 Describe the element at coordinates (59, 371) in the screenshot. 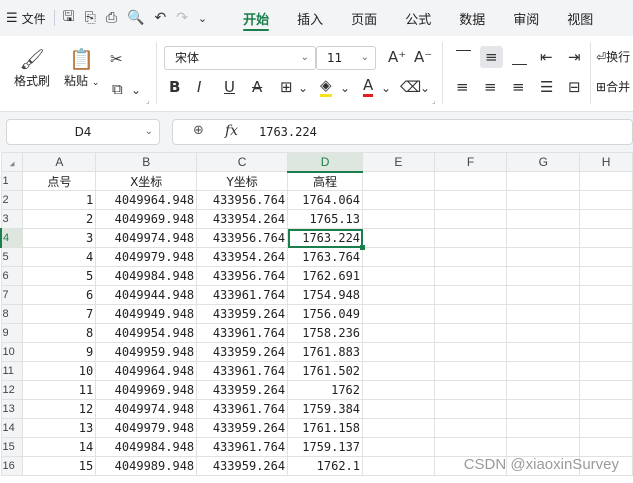

I see `cell: 10` at that location.